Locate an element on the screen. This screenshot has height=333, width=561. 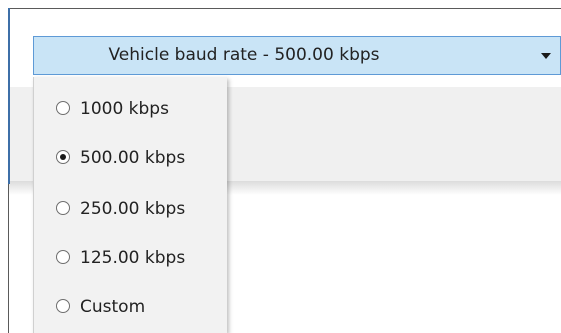
menu-item-125-kbps: 125.00 kbps is located at coordinates (131, 258).